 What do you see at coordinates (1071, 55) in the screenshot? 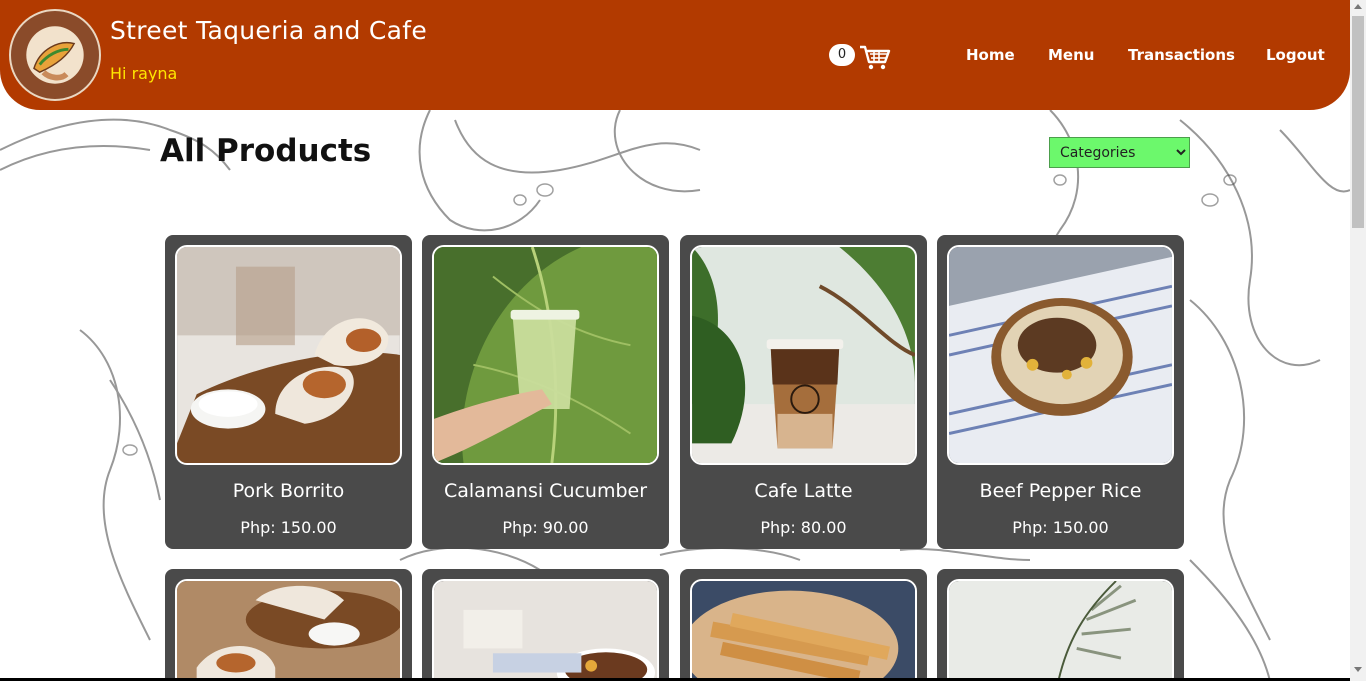
I see `nav-menu-link: Menu` at bounding box center [1071, 55].